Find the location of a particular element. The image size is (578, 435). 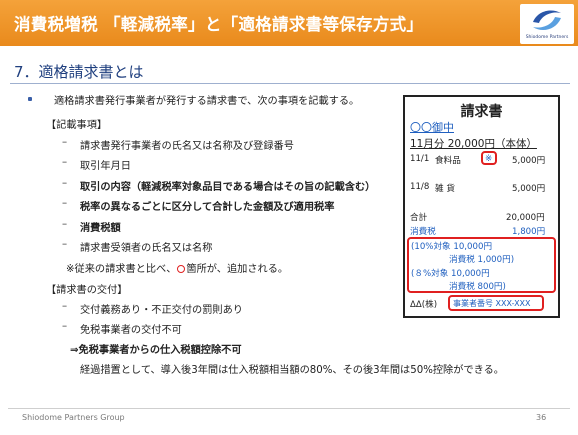

slide-title: 消費税増税 「軽減税率」と「適格請求書等保存方式」 is located at coordinates (219, 24).